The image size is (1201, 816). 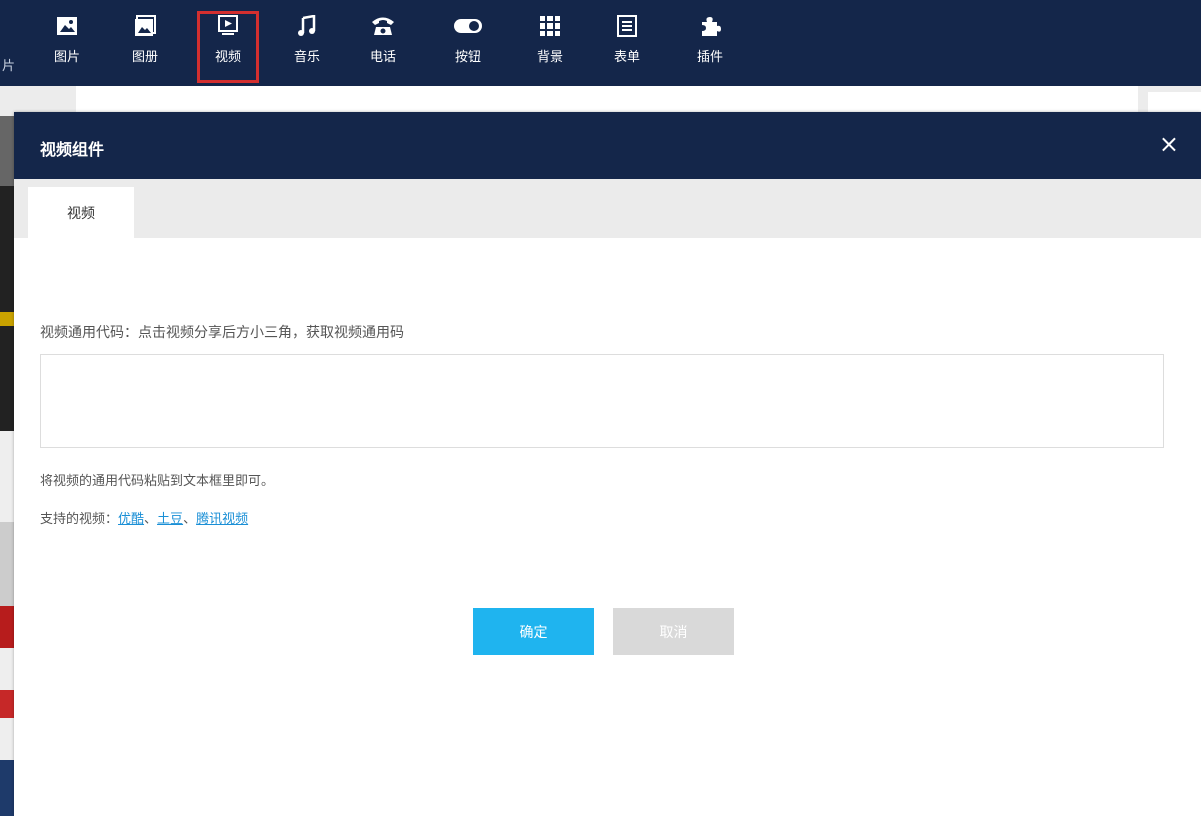 What do you see at coordinates (607, 99) in the screenshot?
I see `background-input` at bounding box center [607, 99].